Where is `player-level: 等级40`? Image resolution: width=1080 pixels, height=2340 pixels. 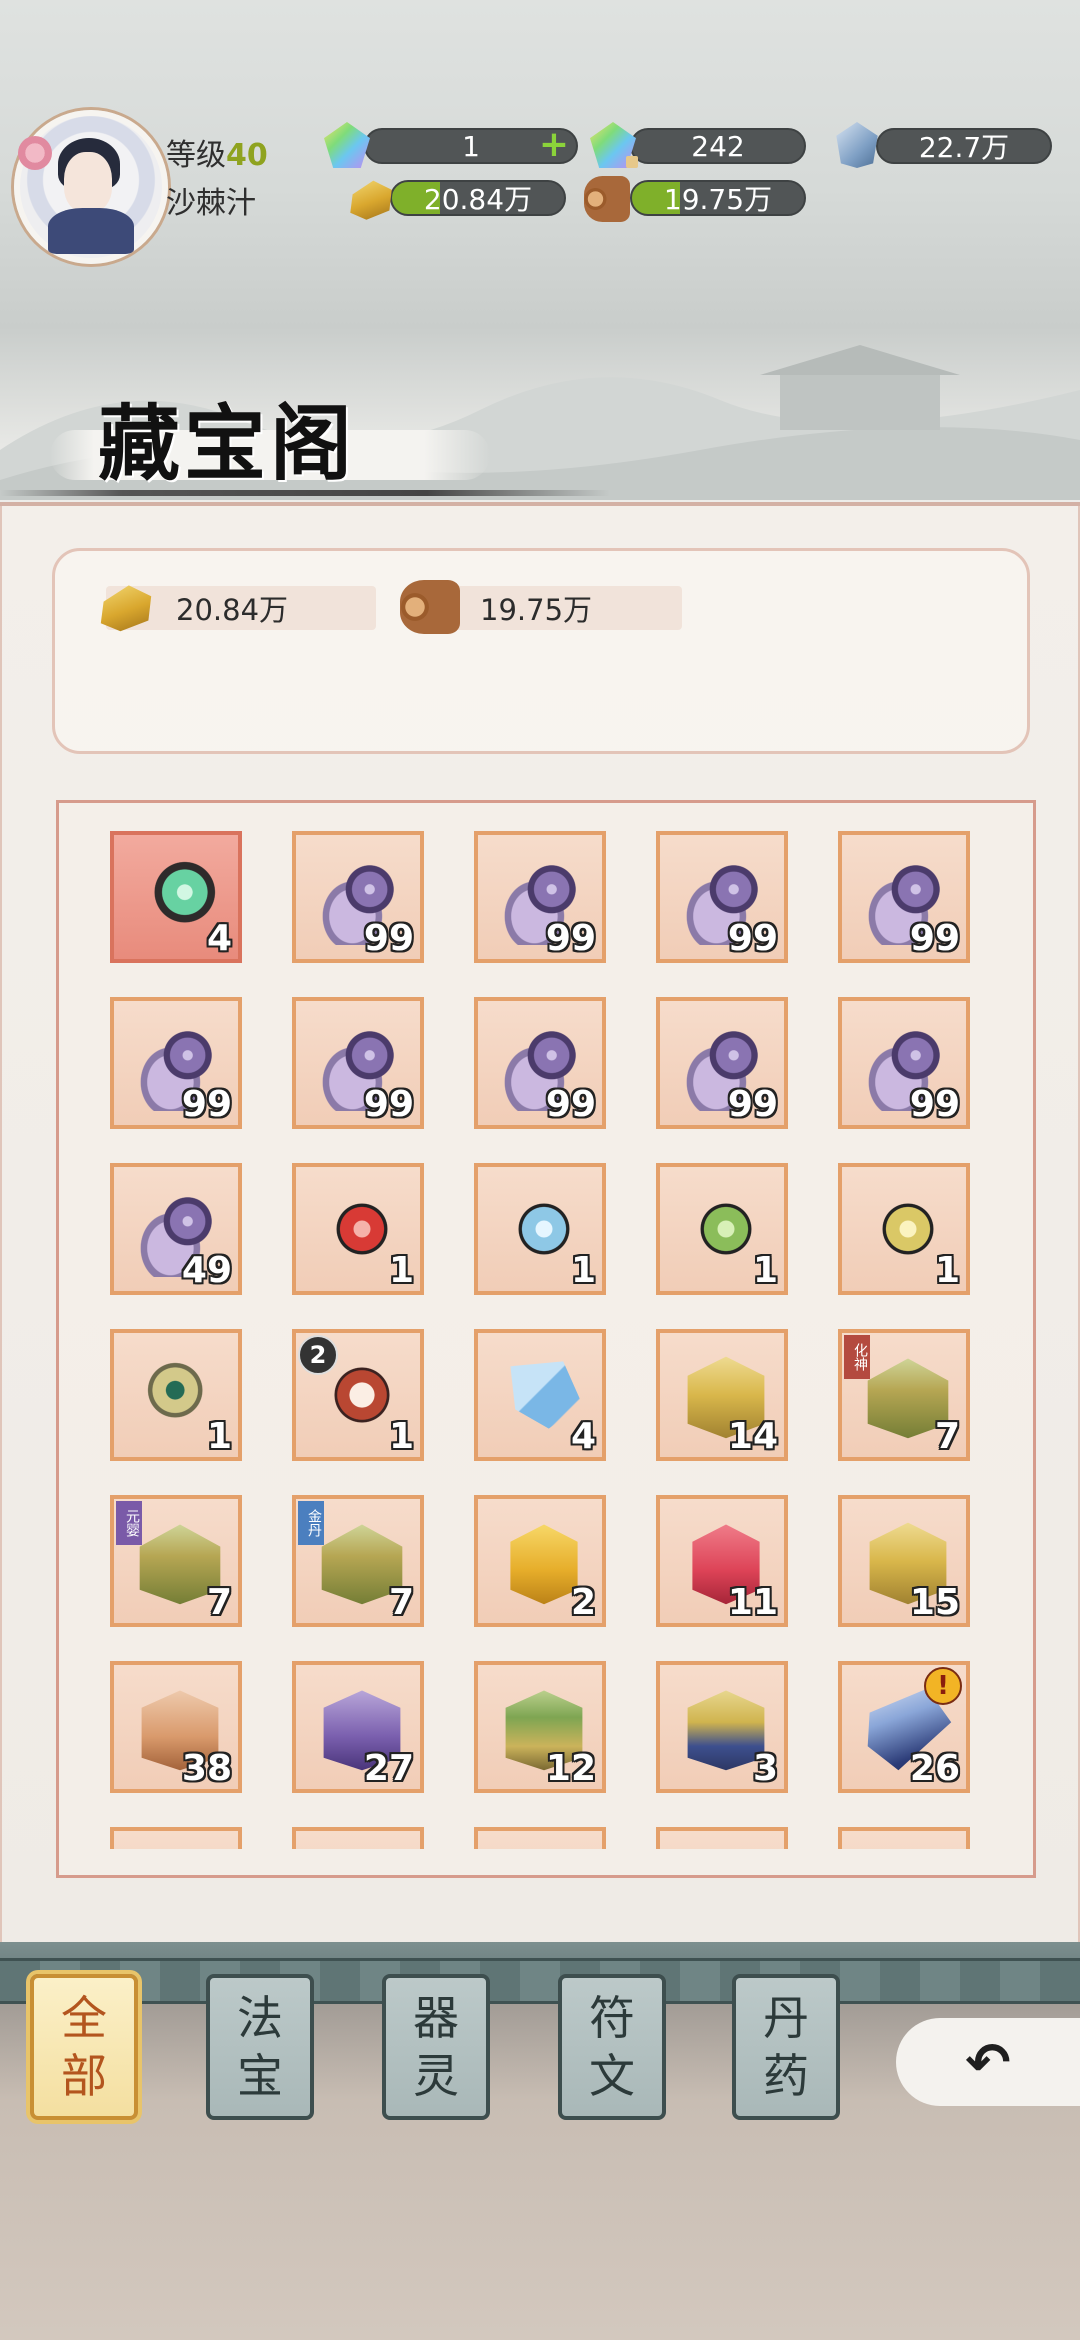 player-level: 等级40 is located at coordinates (217, 152).